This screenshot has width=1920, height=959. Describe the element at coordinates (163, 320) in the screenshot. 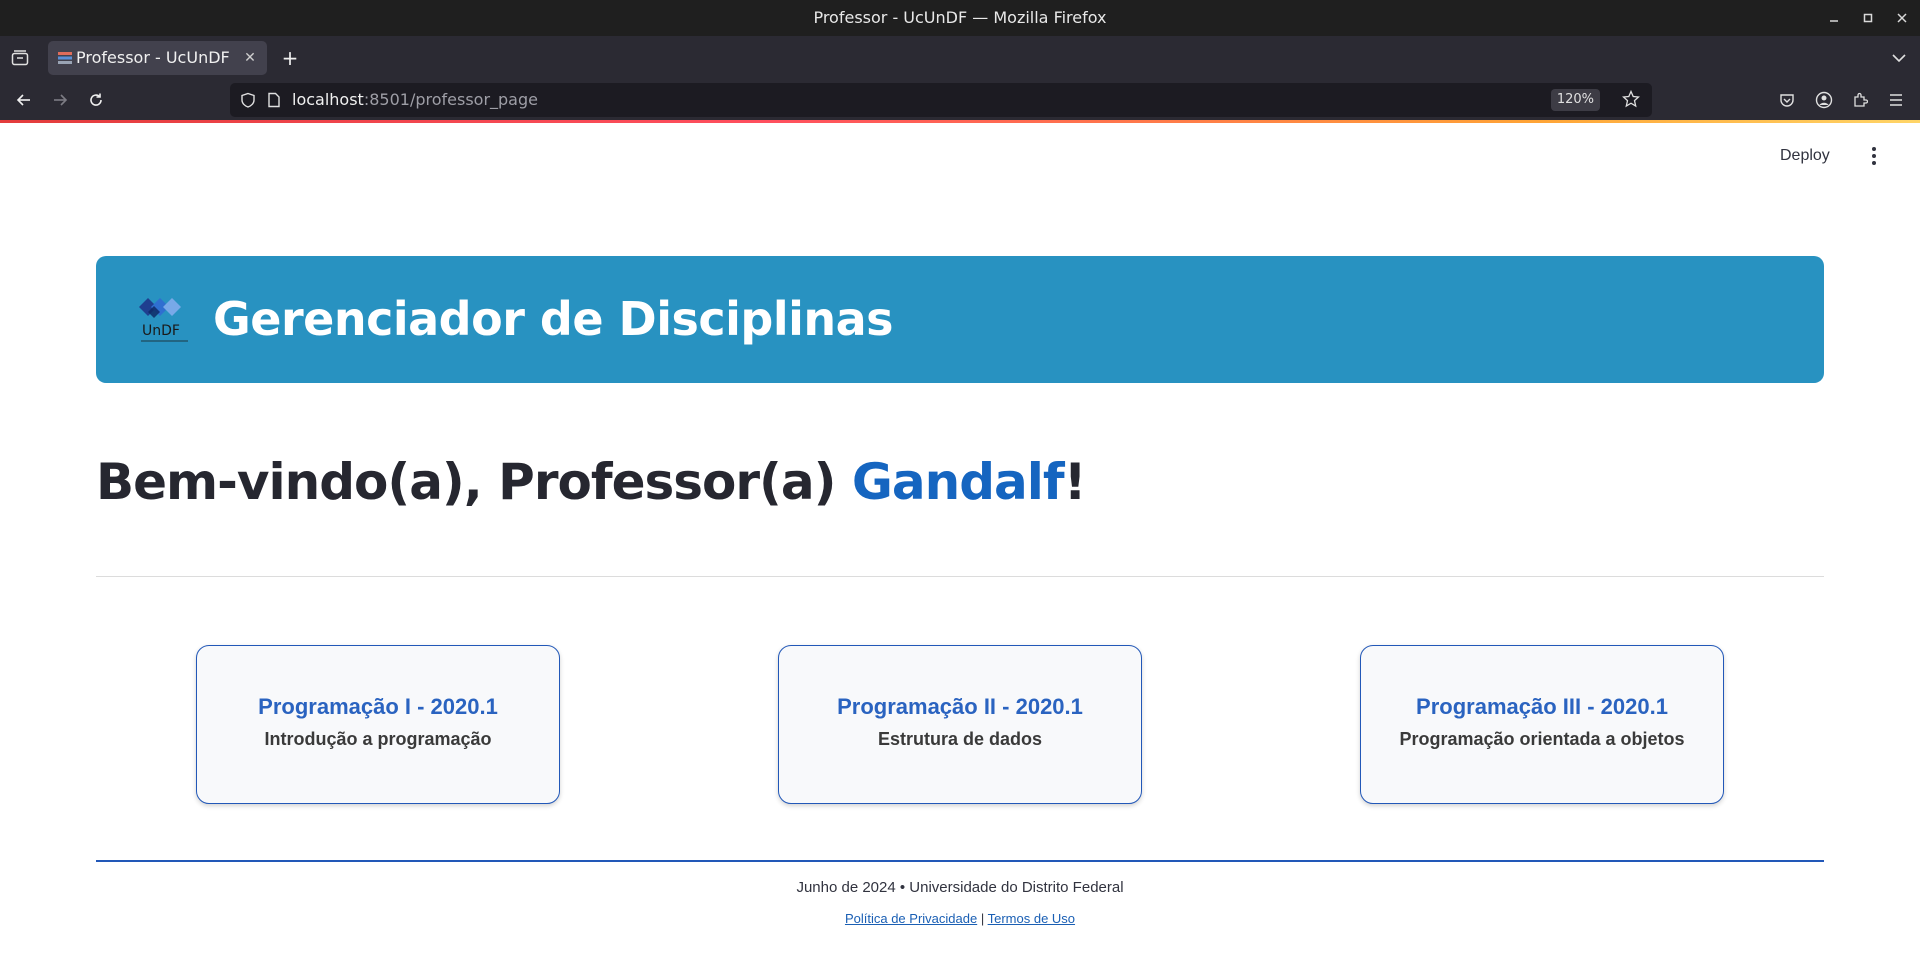

I see `undf-logo: UnDF` at that location.